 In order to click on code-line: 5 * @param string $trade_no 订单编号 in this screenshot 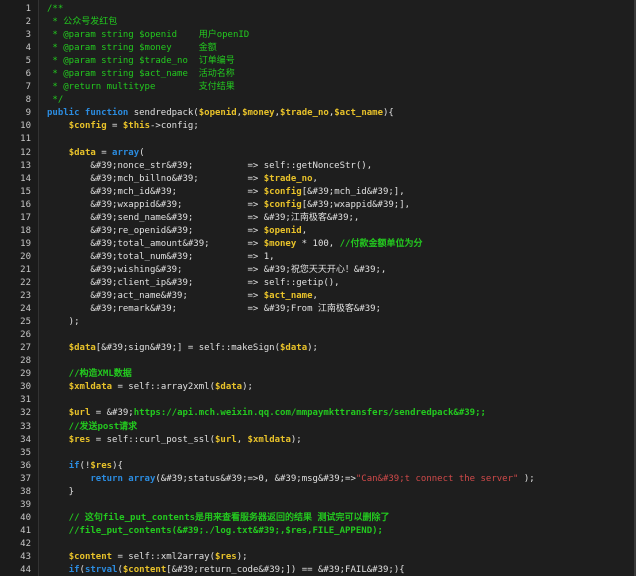, I will do `click(317, 61)`.